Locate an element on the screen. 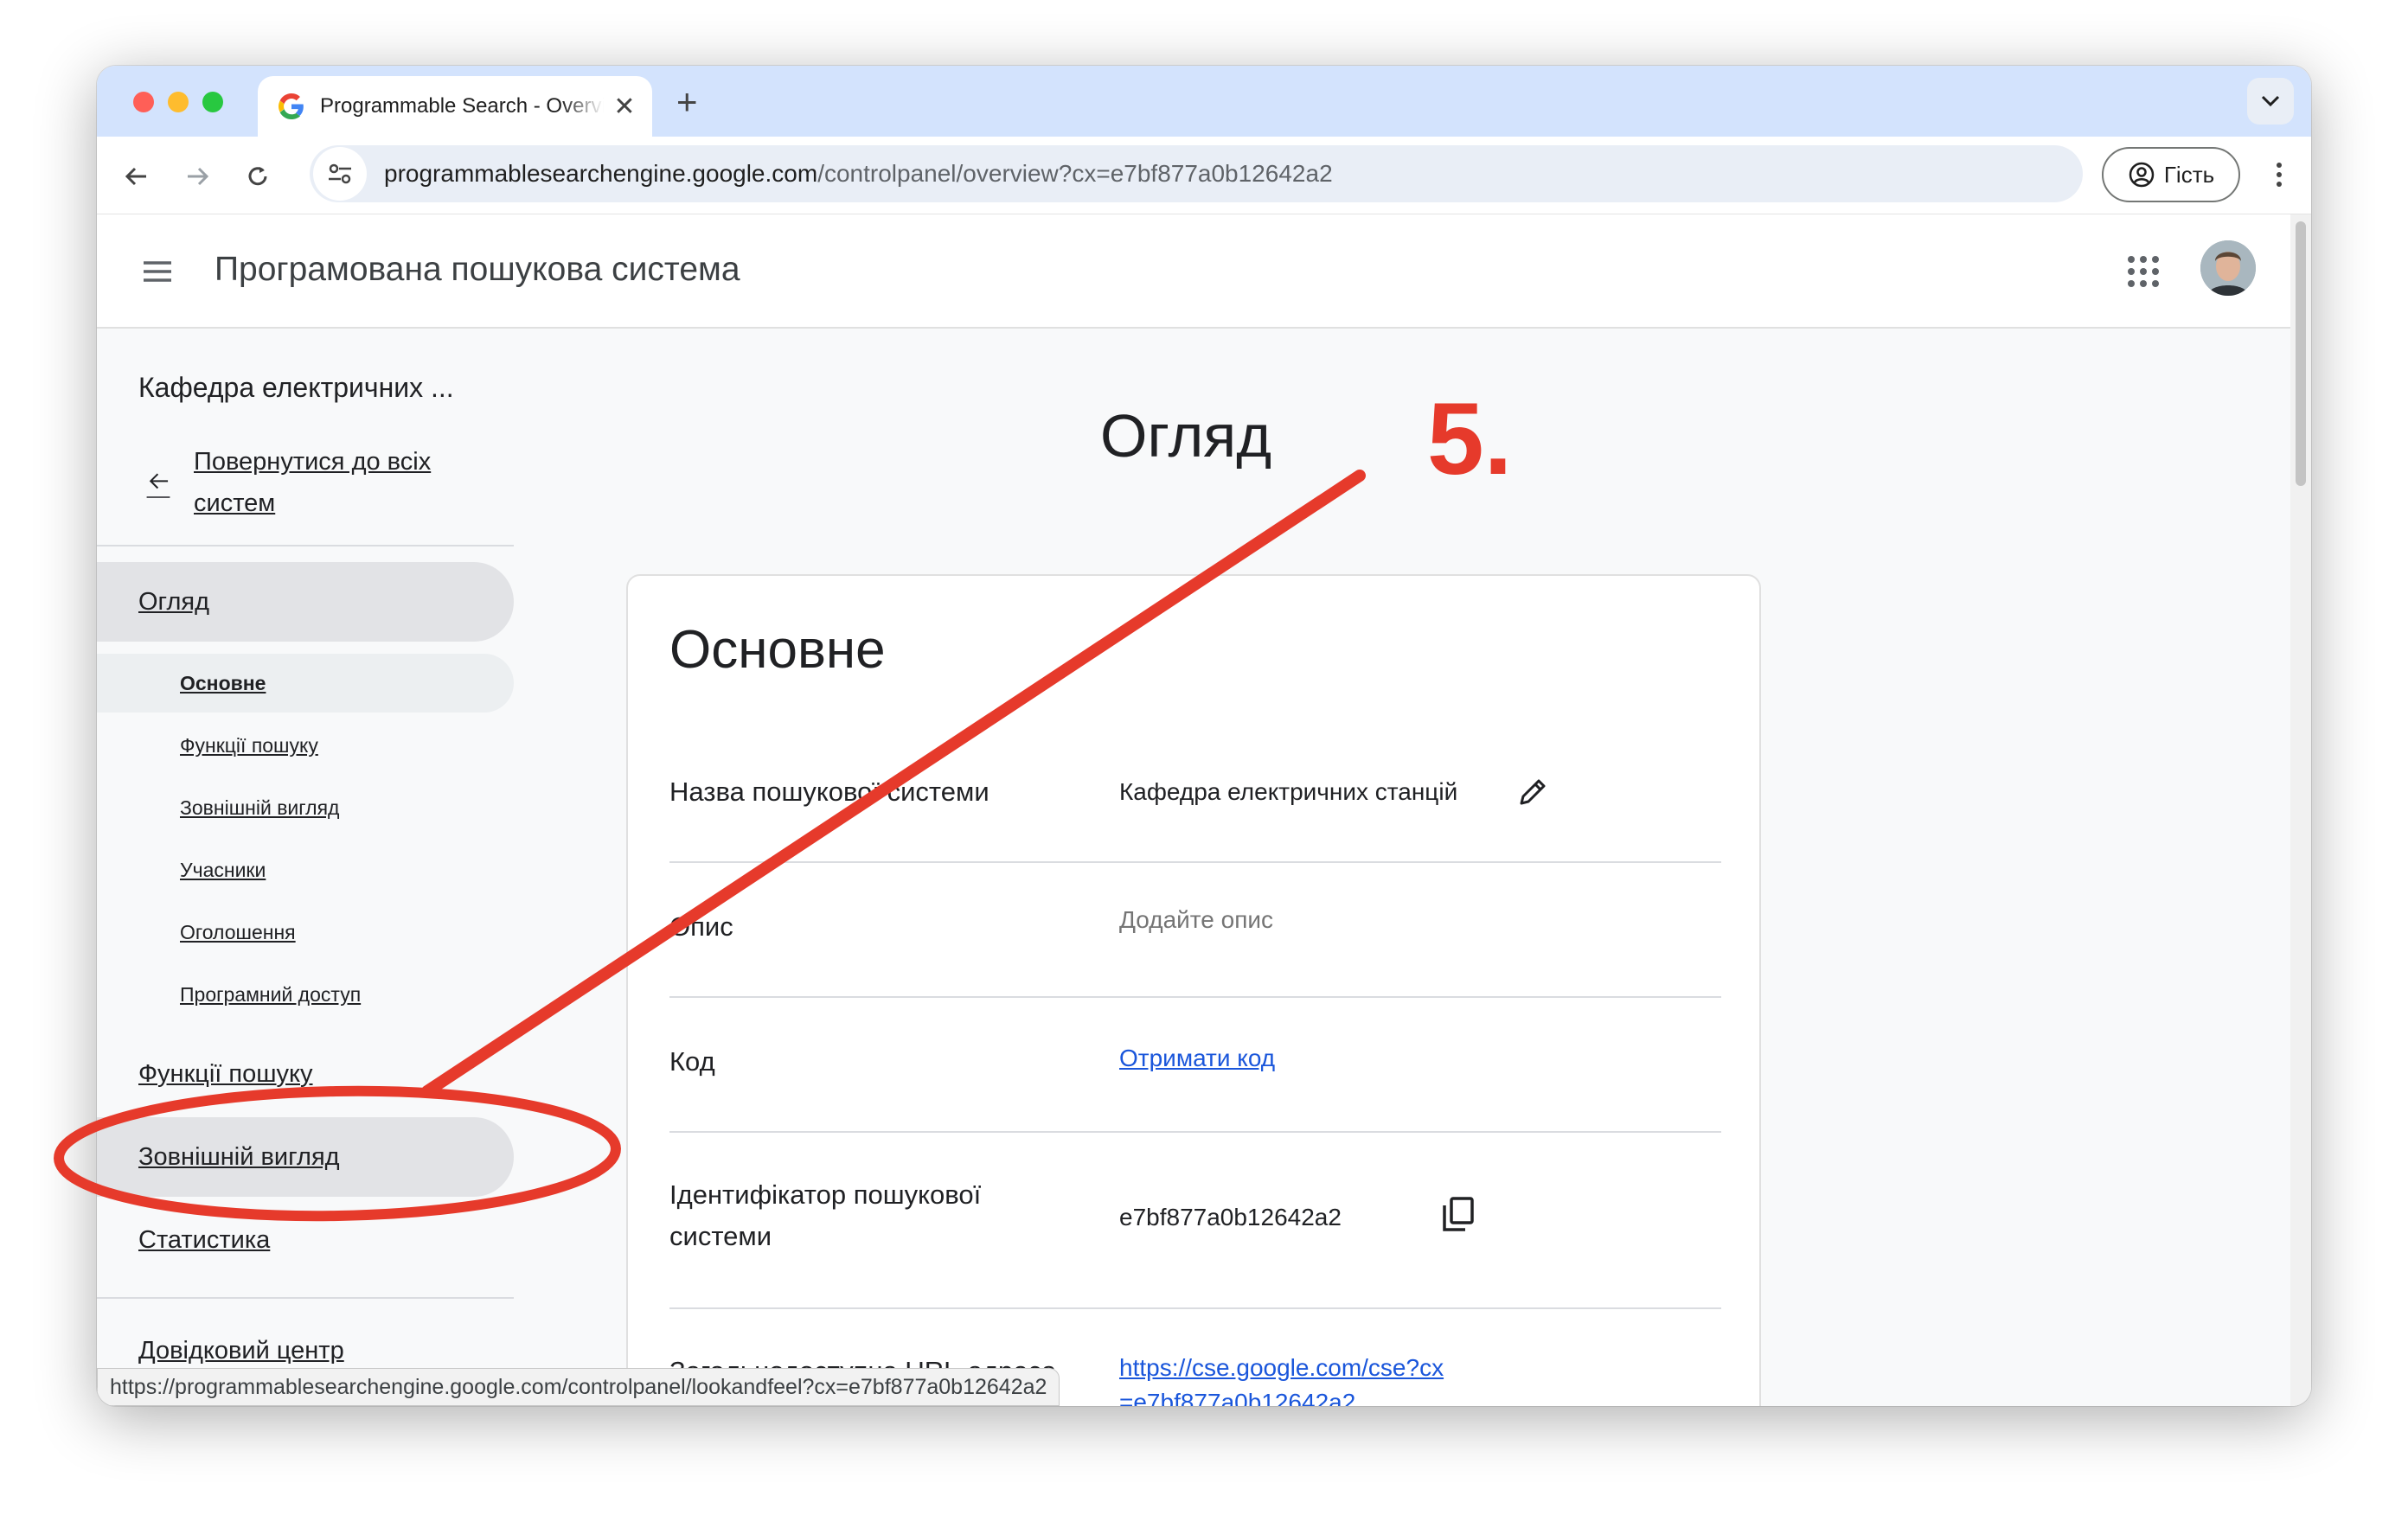 The height and width of the screenshot is (1534, 2408). engine-id-label: Ідентифікатор пошукової системи is located at coordinates (825, 1215).